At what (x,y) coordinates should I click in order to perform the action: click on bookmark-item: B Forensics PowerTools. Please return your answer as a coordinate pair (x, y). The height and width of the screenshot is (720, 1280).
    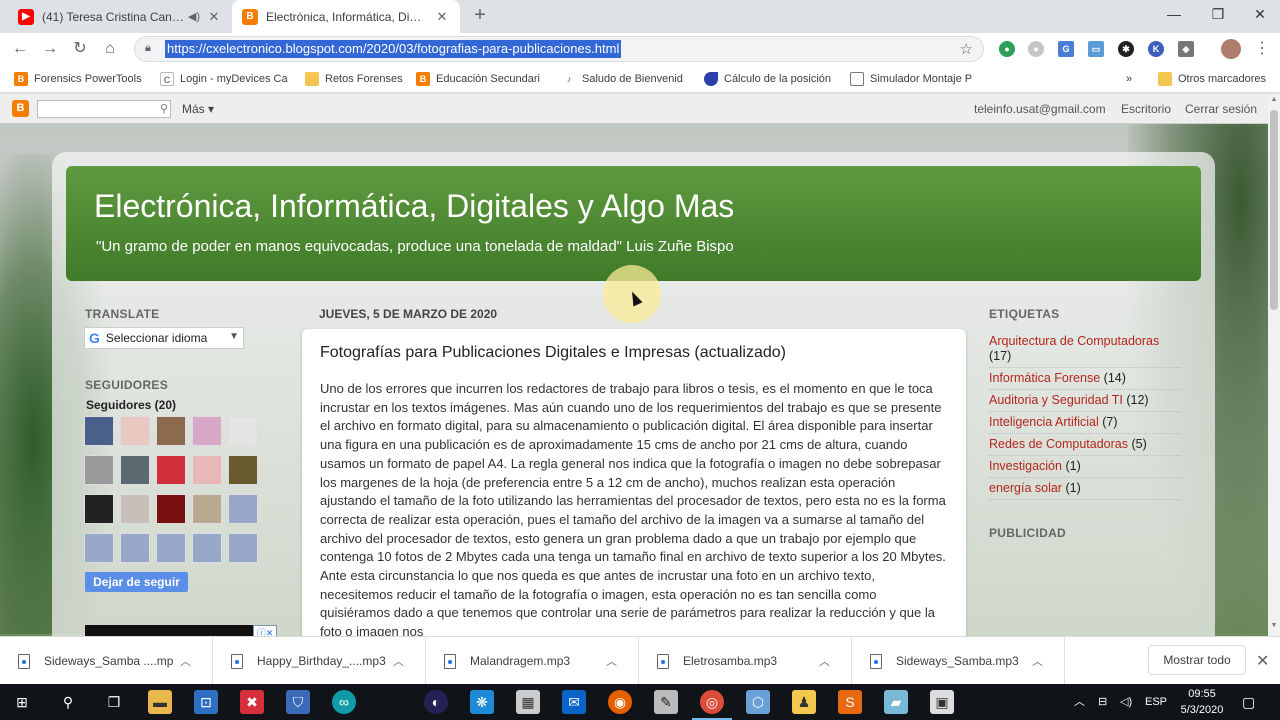
    Looking at the image, I should click on (79, 79).